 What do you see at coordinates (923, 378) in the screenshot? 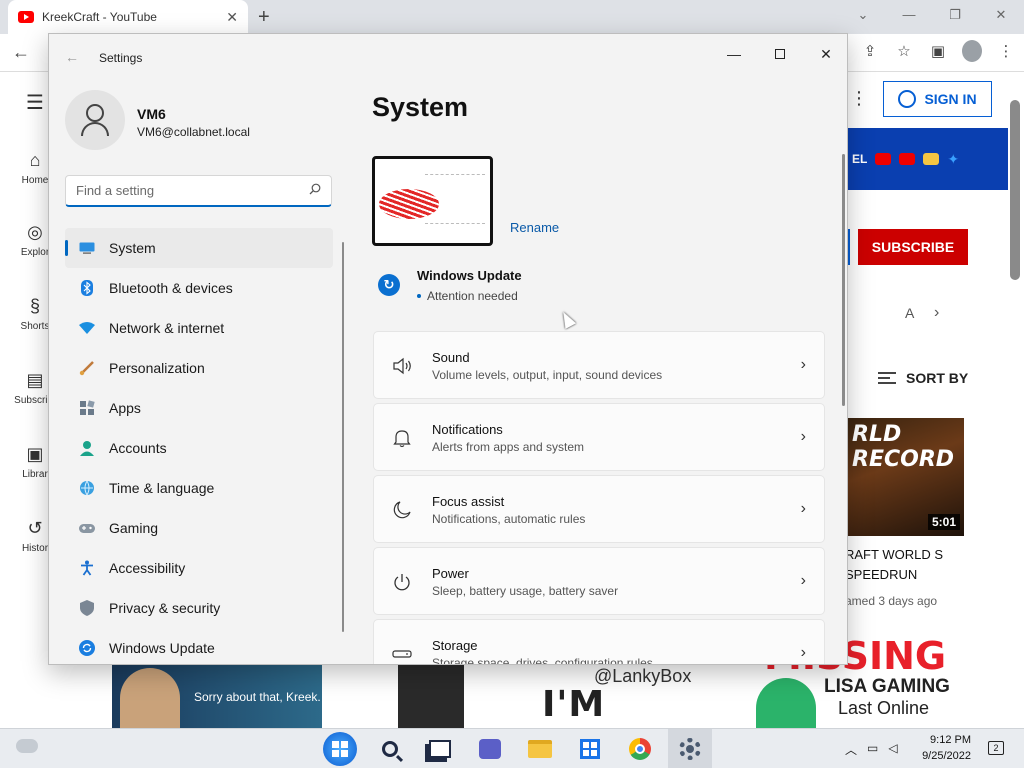
I see `sort-by-button: SORT BY` at bounding box center [923, 378].